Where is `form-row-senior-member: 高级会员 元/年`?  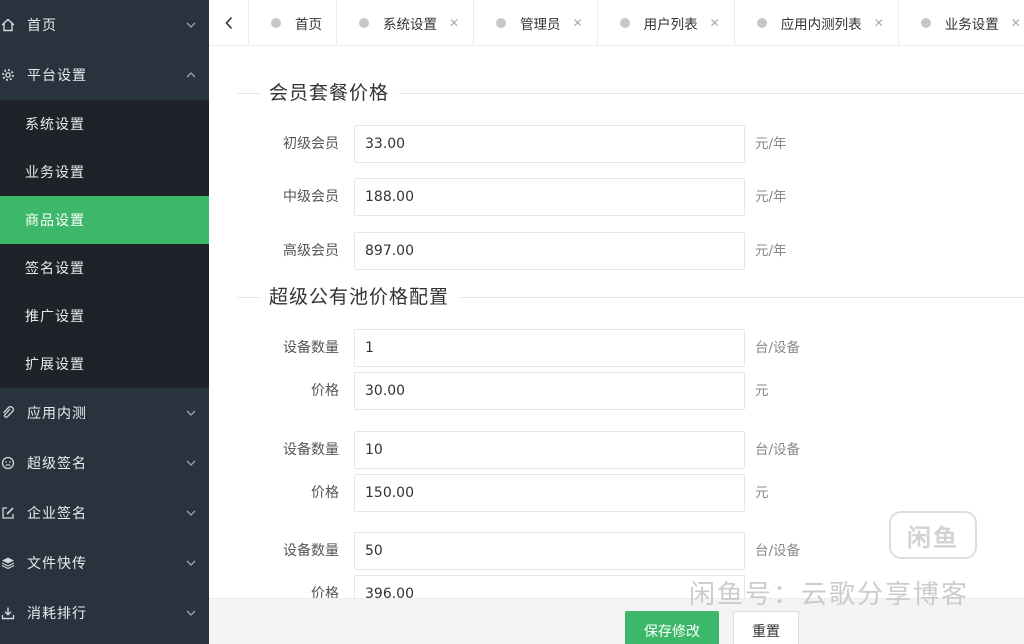
form-row-senior-member: 高级会员 元/年 is located at coordinates (616, 251).